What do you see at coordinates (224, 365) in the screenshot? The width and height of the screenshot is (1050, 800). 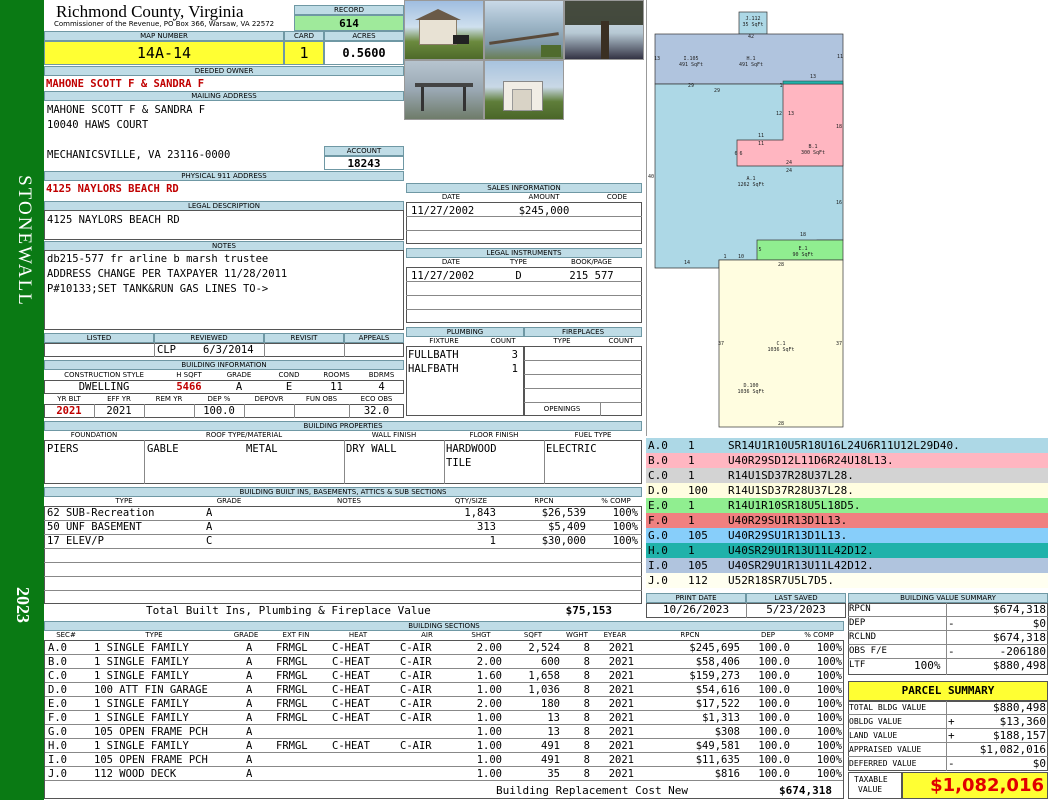 I see `building-info-title: BUILDING INFORMATION` at bounding box center [224, 365].